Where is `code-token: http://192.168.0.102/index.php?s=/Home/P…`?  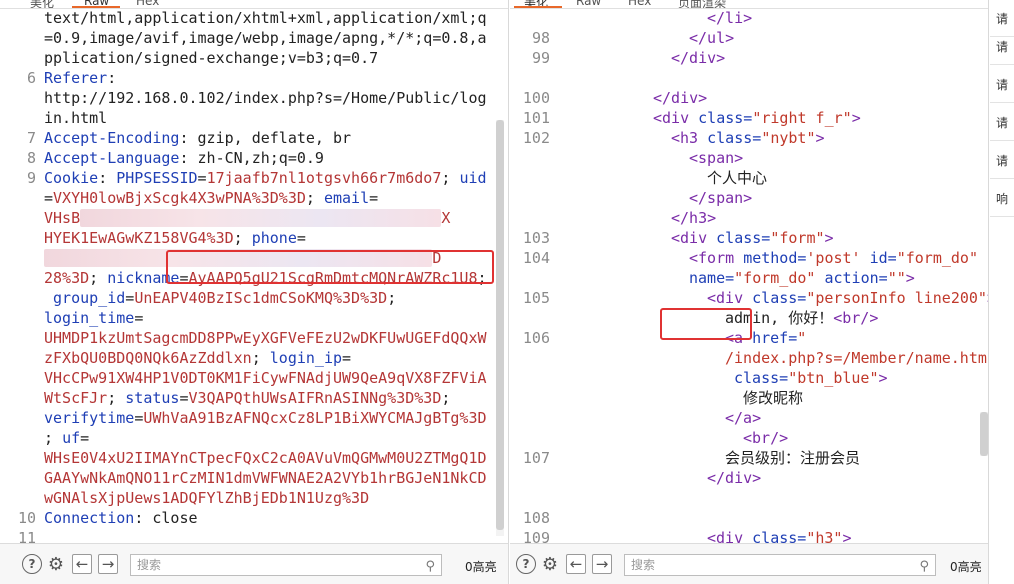 code-token: http://192.168.0.102/index.php?s=/Home/P… is located at coordinates (265, 98).